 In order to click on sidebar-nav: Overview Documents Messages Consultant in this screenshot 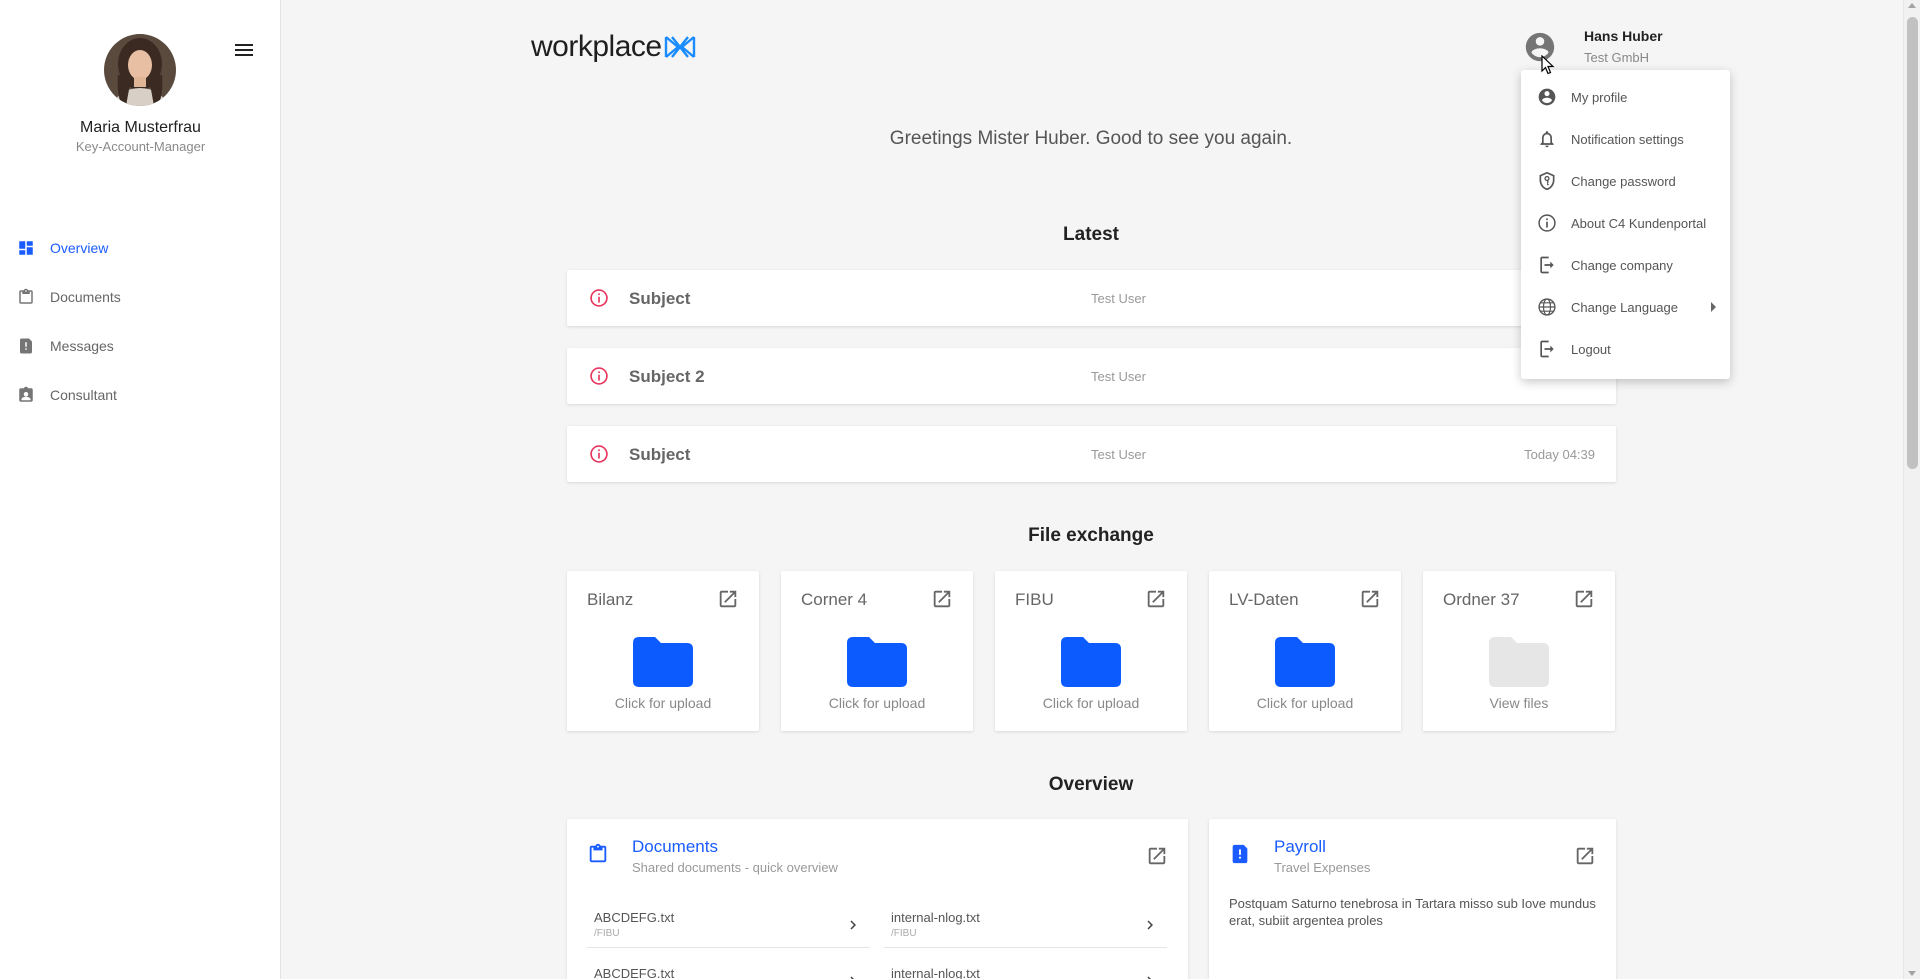, I will do `click(140, 321)`.